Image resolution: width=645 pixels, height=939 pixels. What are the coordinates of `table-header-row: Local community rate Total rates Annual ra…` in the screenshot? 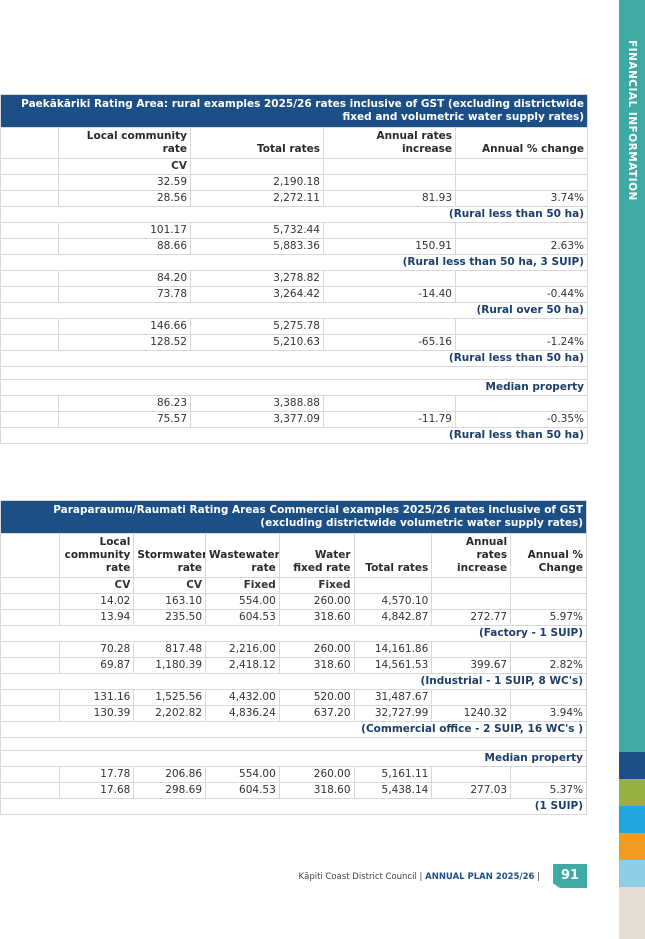 It's located at (294, 143).